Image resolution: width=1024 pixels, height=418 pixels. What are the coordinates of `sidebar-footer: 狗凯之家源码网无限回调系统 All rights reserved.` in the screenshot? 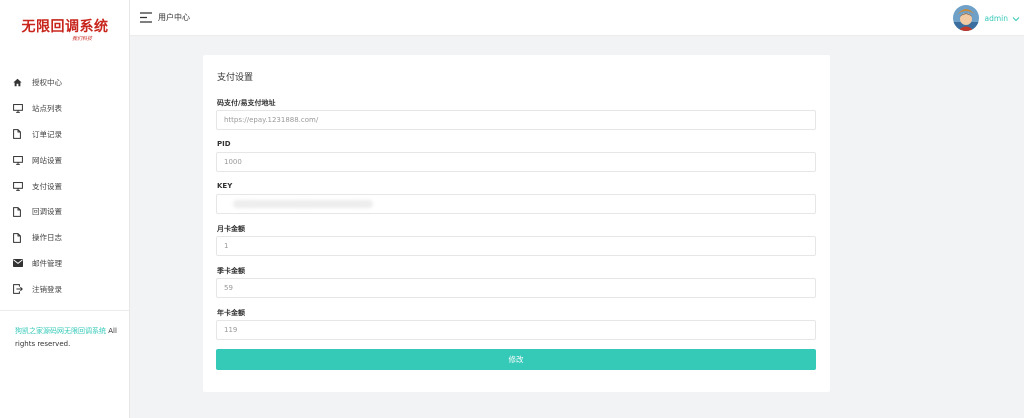 It's located at (70, 338).